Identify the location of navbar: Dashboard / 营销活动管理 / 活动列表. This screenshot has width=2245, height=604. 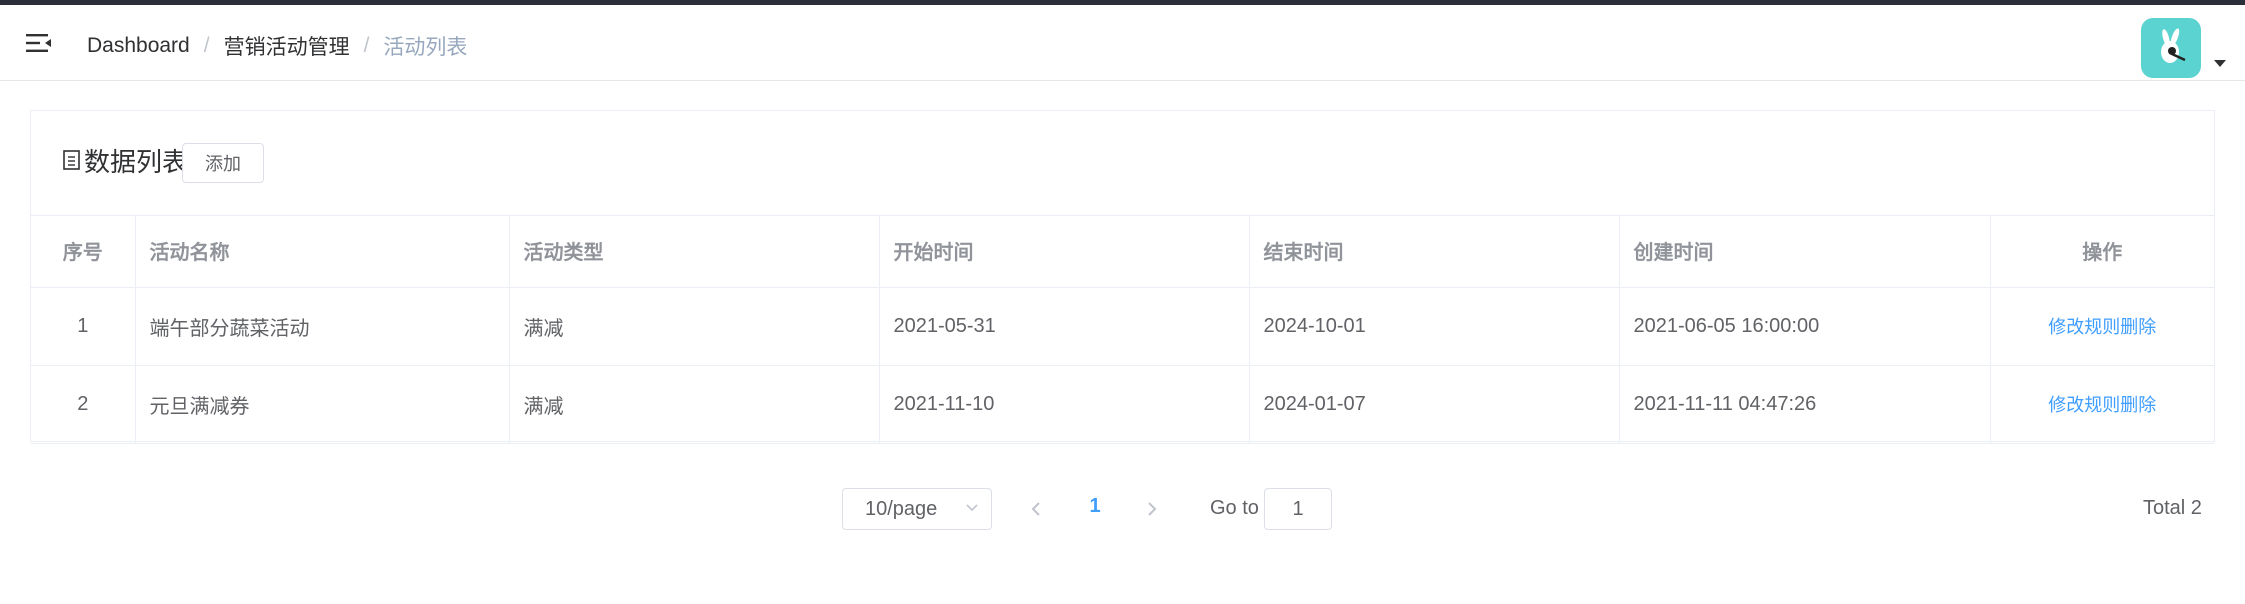
(1122, 43).